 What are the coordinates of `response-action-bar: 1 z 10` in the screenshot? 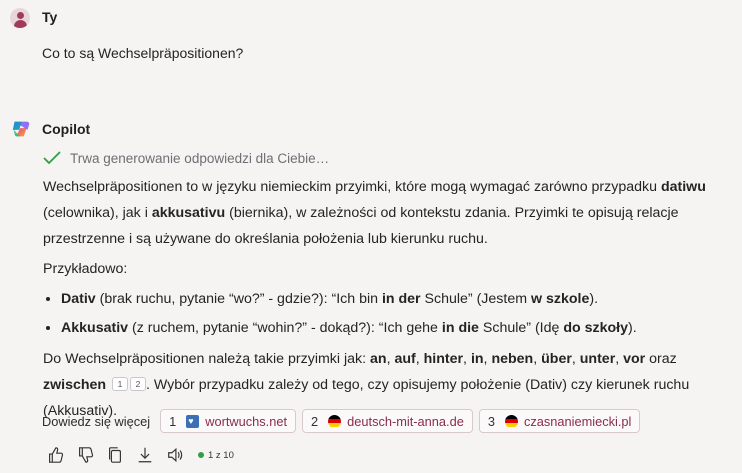 It's located at (140, 455).